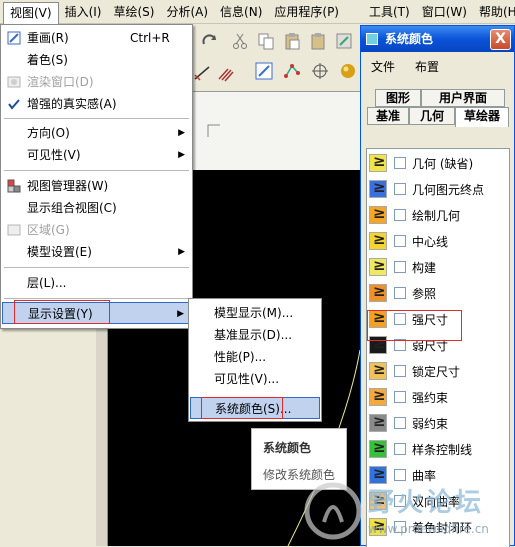 This screenshot has width=515, height=547. What do you see at coordinates (133, 12) in the screenshot?
I see `menu-sketch: 草绘(S)` at bounding box center [133, 12].